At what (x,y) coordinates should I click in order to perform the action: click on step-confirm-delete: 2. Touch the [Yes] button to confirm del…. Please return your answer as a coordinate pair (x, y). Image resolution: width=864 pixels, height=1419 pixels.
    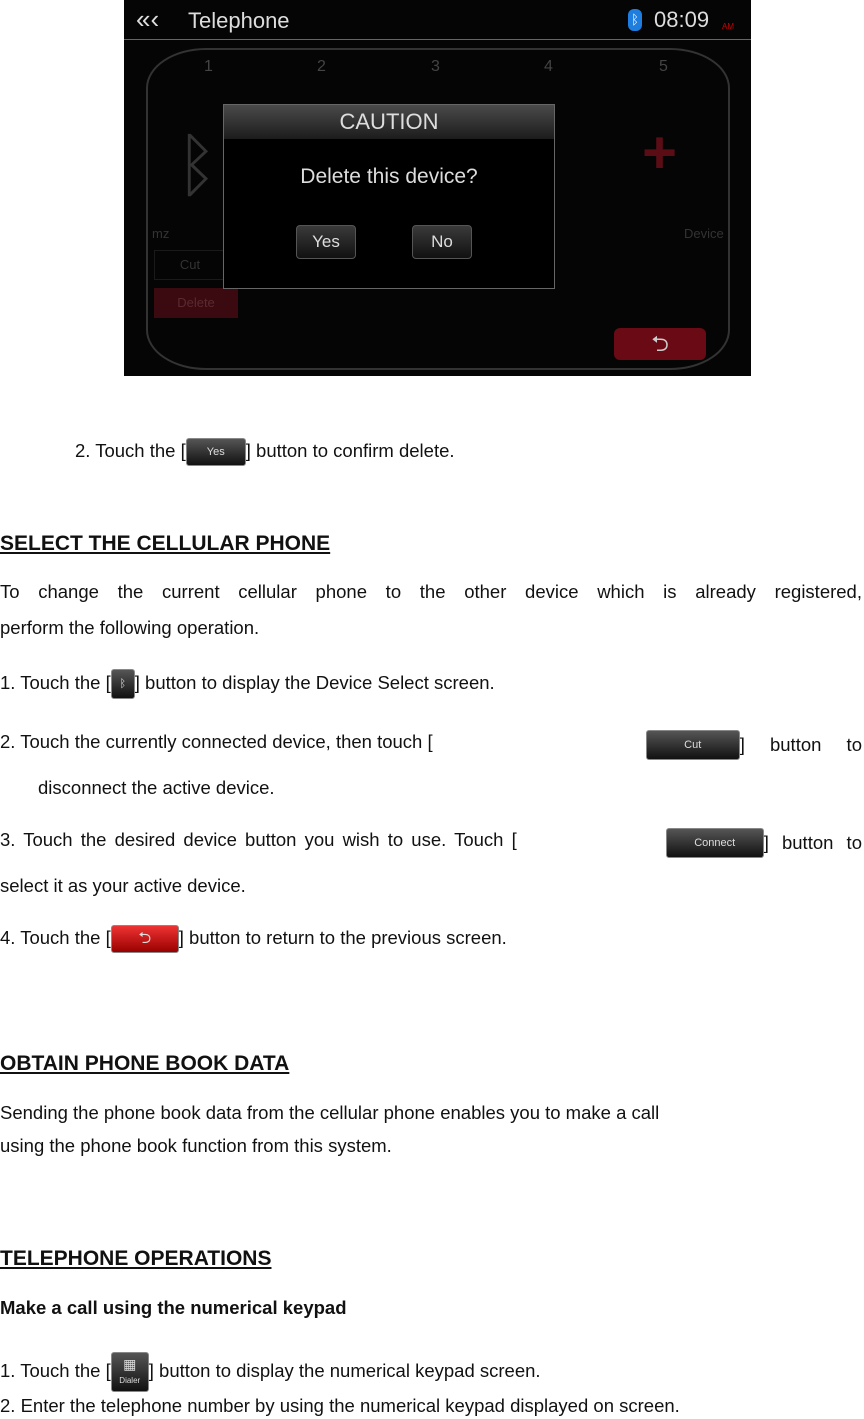
    Looking at the image, I should click on (265, 452).